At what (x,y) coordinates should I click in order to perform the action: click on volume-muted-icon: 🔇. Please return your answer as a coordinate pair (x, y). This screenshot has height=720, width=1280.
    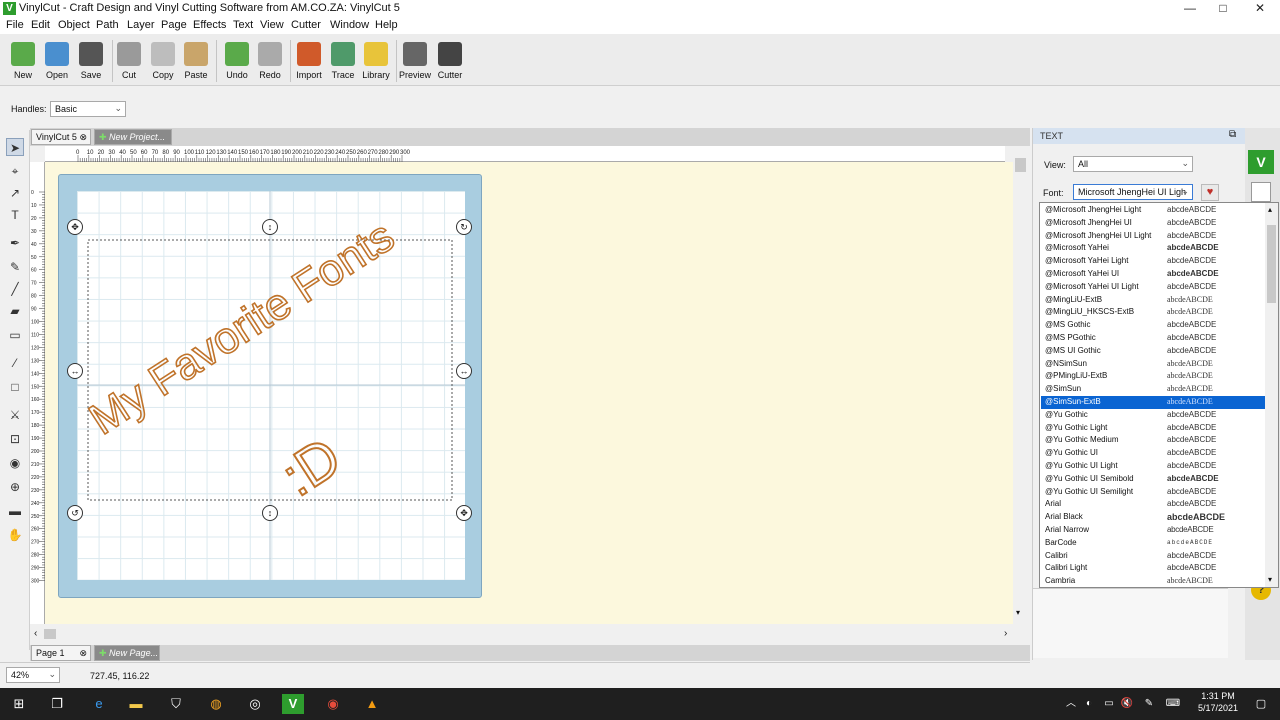
    Looking at the image, I should click on (1127, 704).